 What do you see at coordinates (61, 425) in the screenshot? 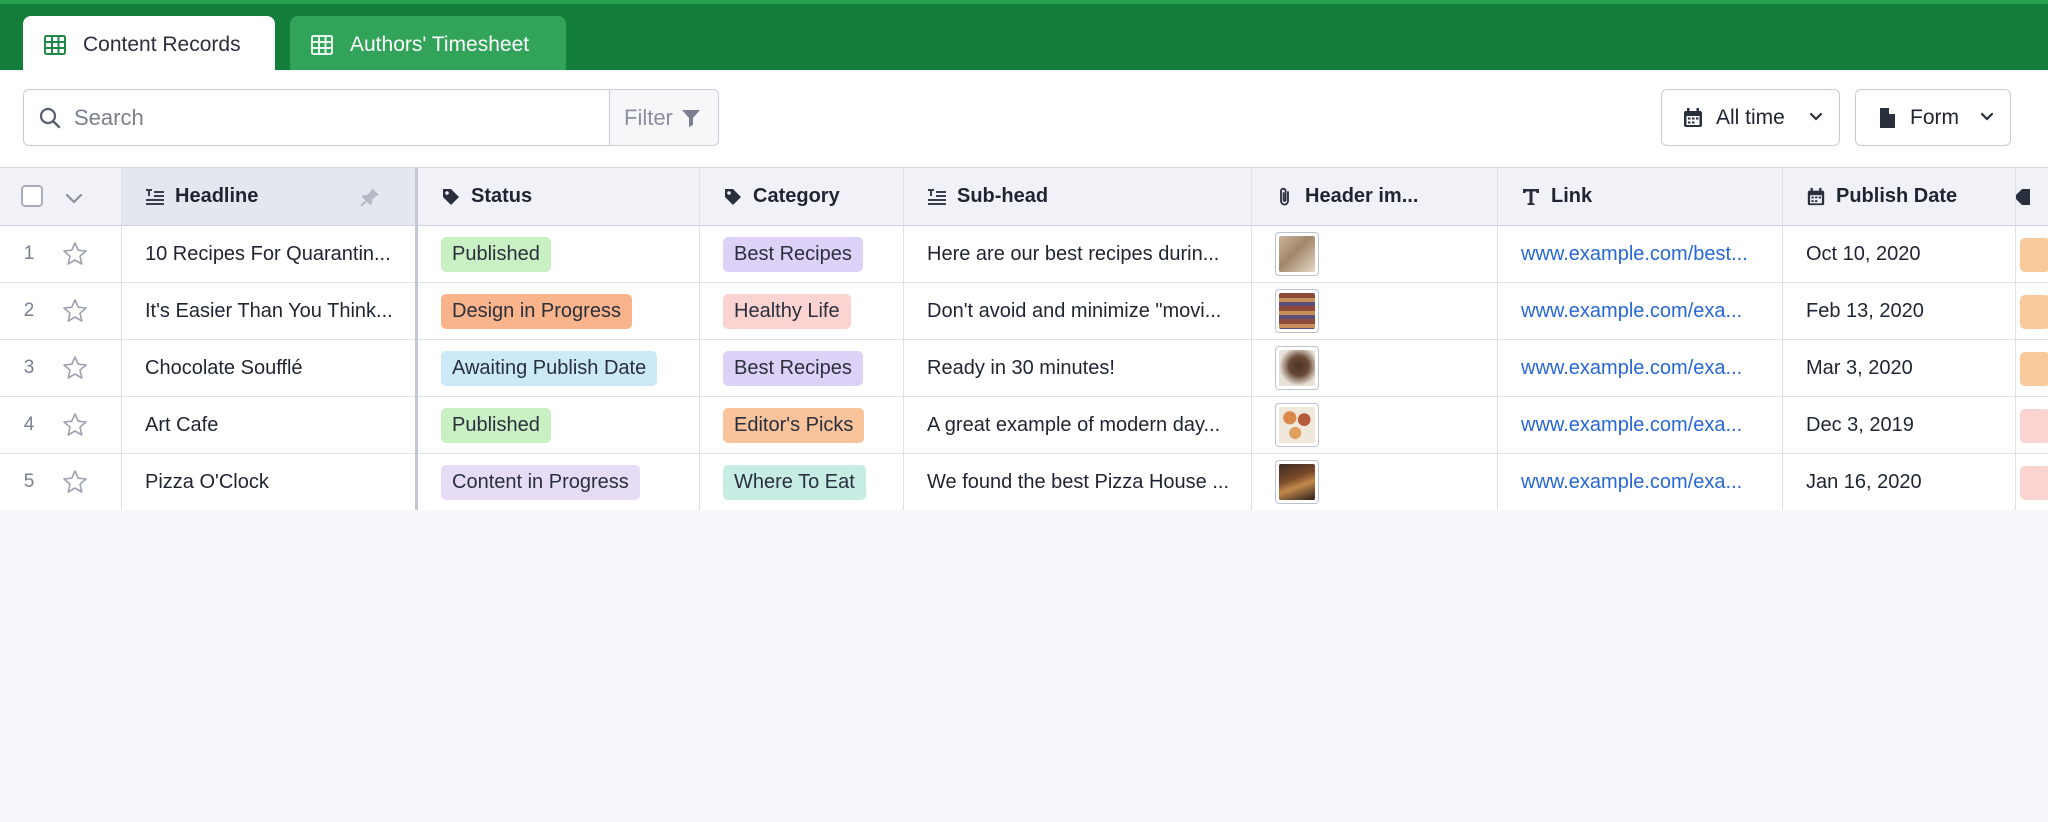
I see `row-select-cell: 4` at bounding box center [61, 425].